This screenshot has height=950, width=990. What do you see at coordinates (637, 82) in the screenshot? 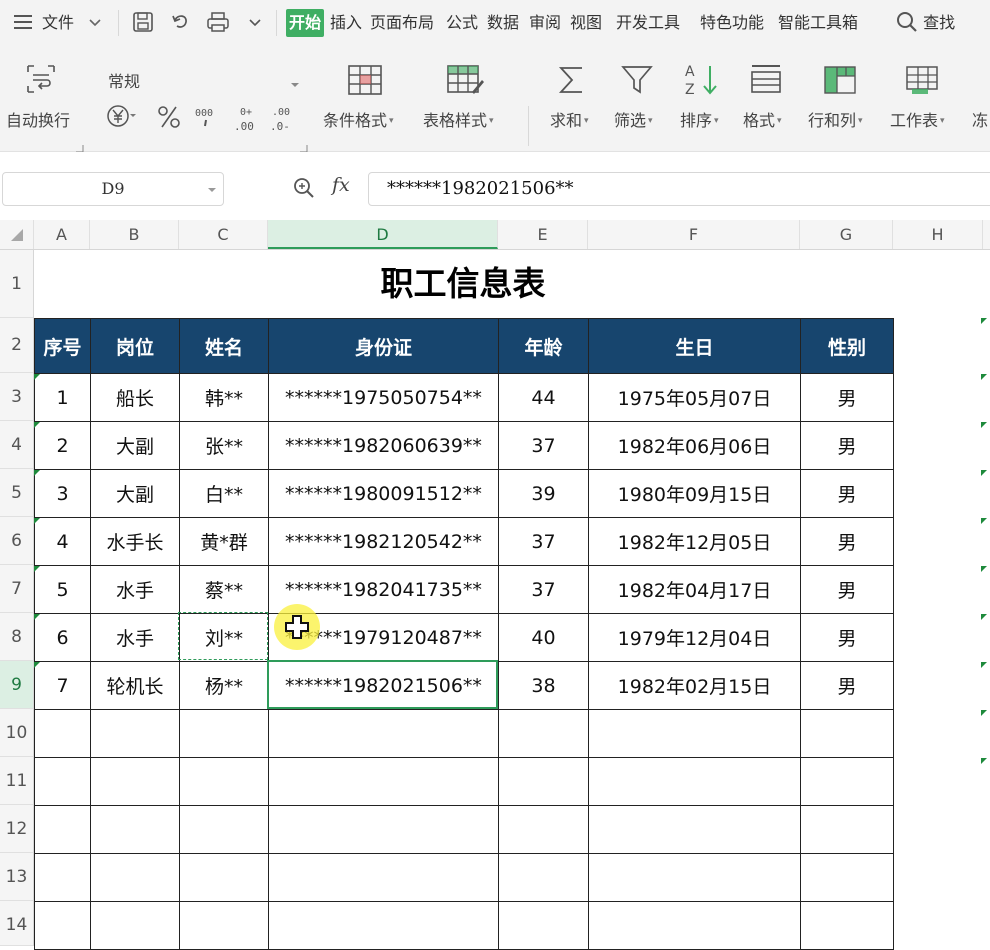
I see `filter-icon` at bounding box center [637, 82].